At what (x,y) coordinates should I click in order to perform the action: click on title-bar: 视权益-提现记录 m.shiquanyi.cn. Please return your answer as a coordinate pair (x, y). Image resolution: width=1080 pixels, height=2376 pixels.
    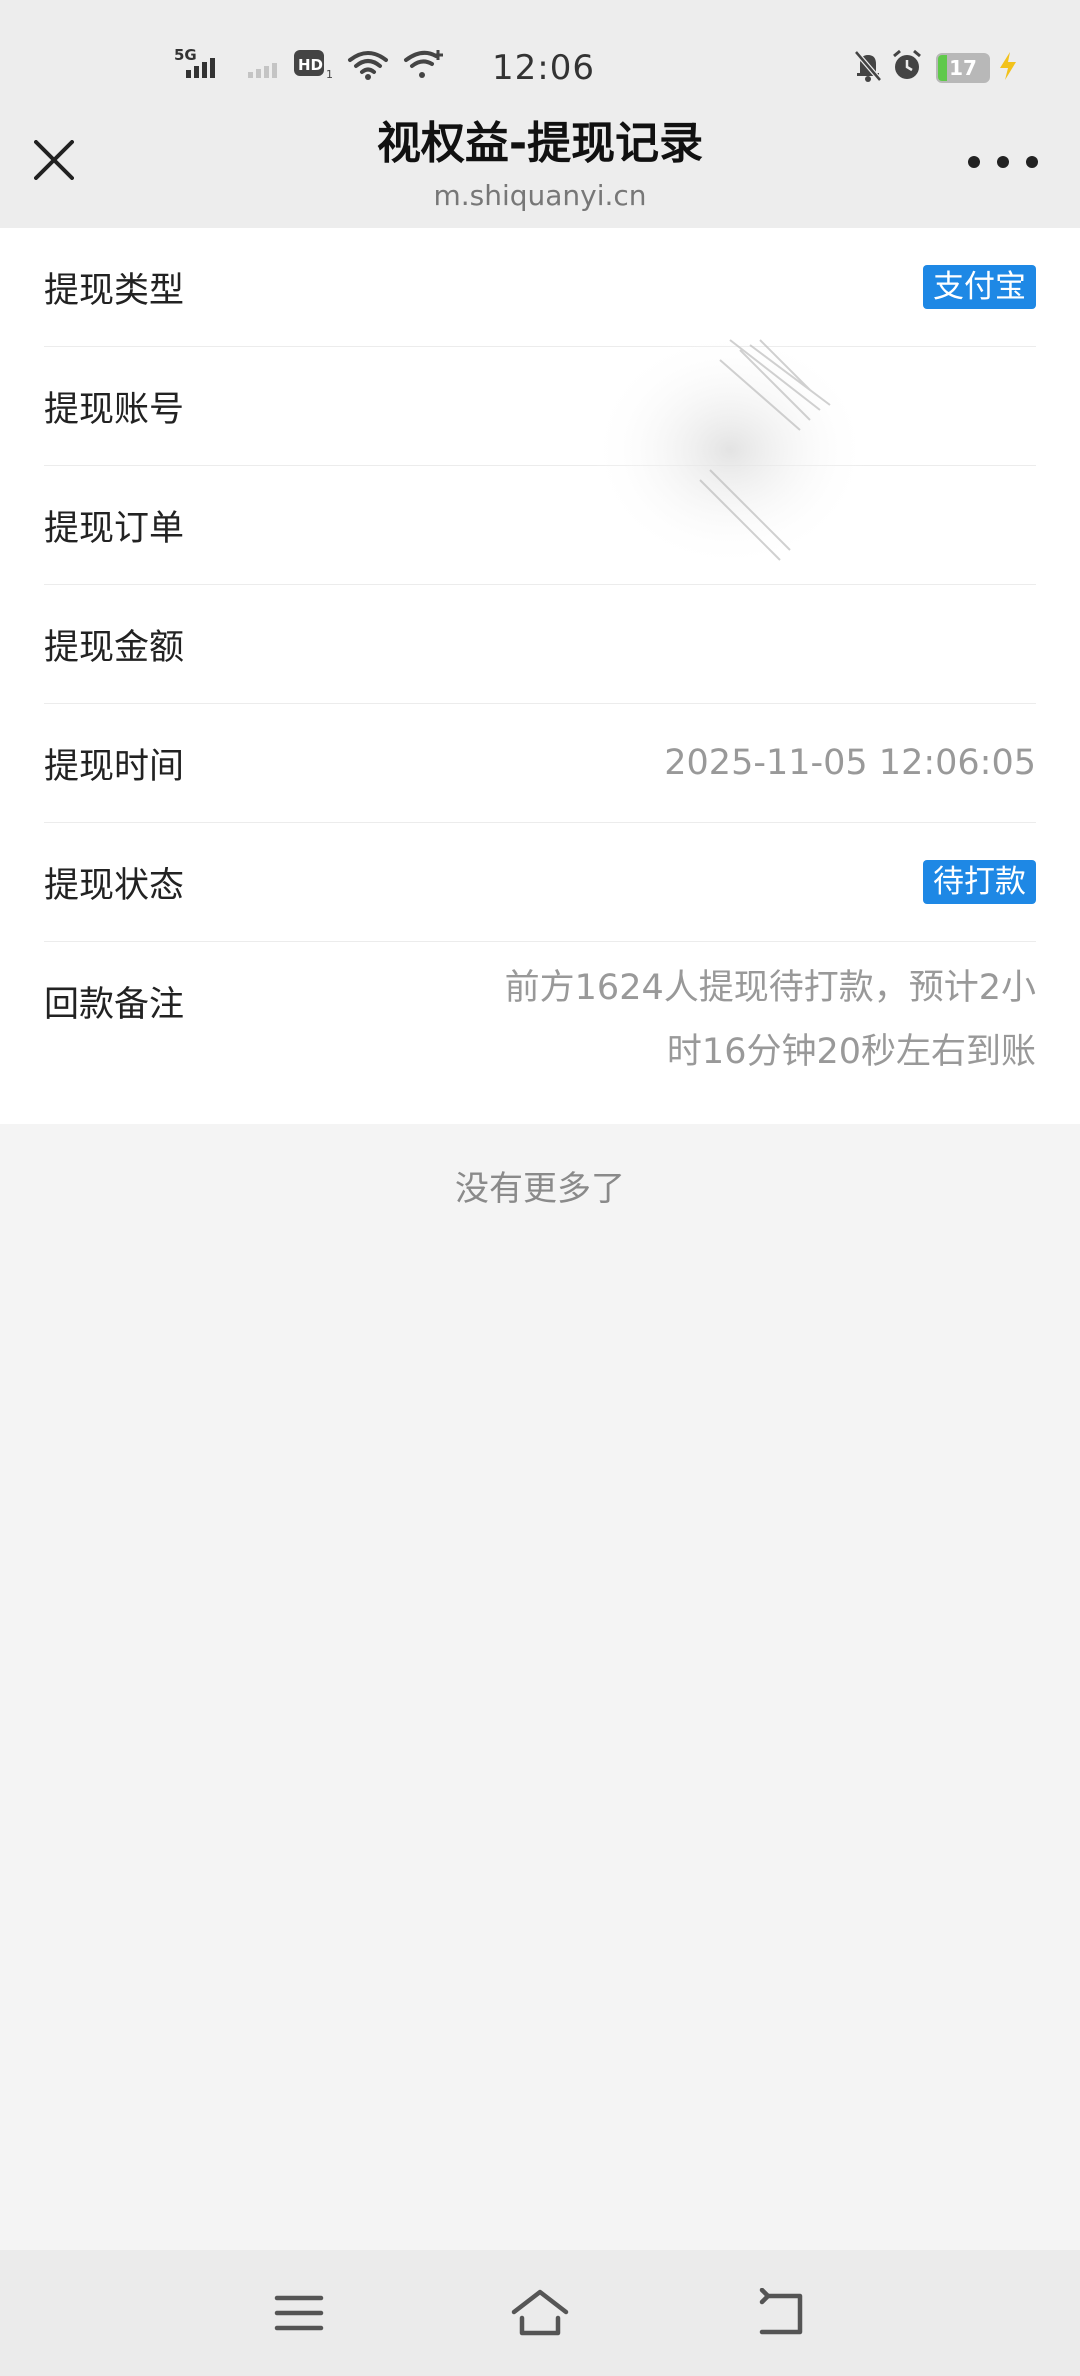
    Looking at the image, I should click on (540, 168).